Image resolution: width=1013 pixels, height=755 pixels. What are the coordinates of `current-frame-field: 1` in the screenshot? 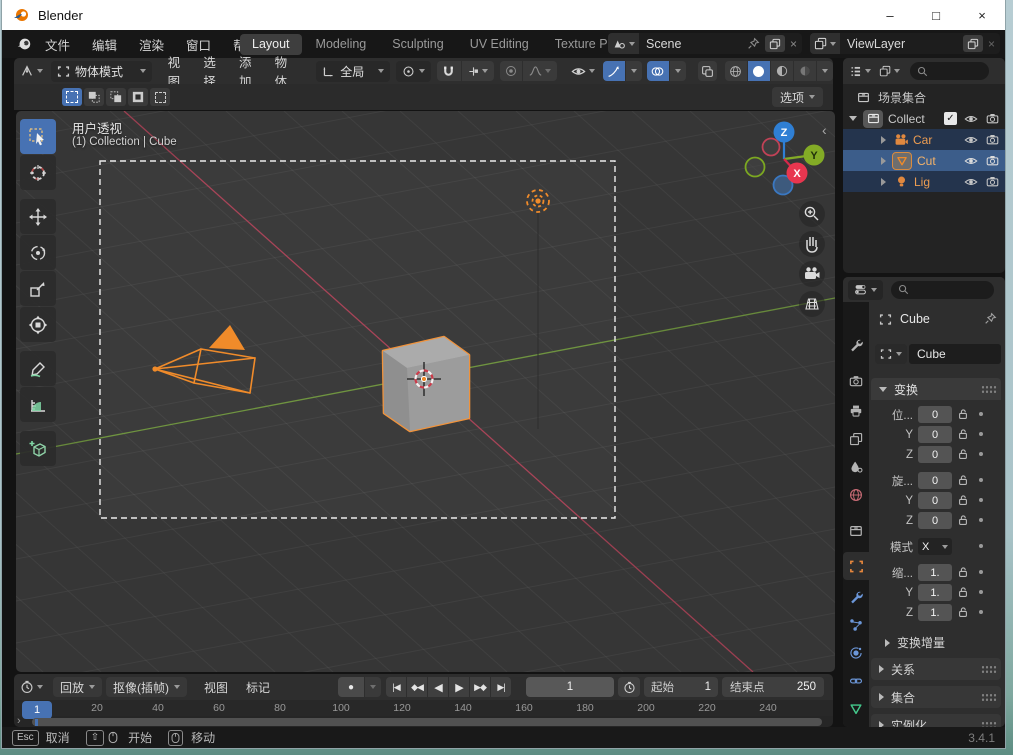 It's located at (570, 687).